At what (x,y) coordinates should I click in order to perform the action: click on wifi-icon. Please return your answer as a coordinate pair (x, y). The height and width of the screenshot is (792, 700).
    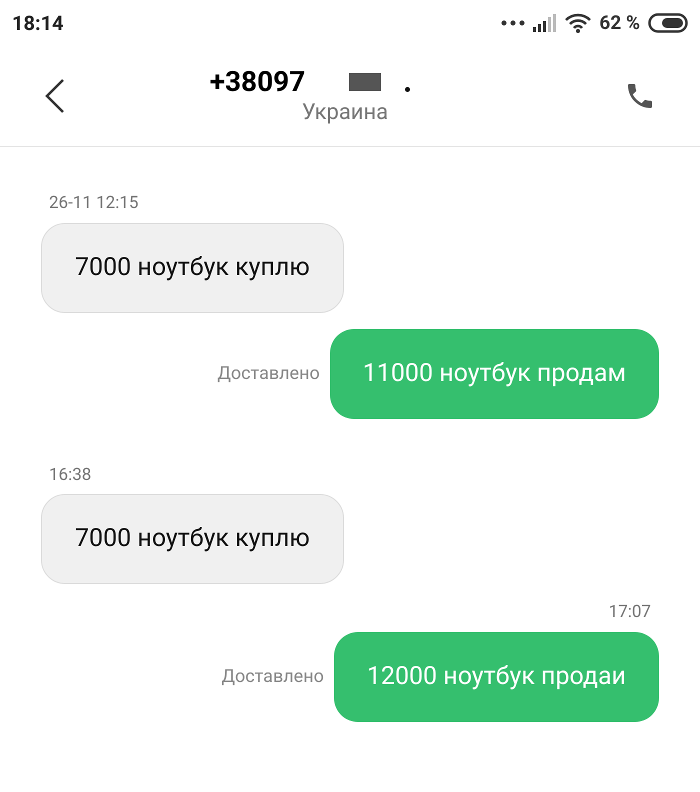
    Looking at the image, I should click on (578, 23).